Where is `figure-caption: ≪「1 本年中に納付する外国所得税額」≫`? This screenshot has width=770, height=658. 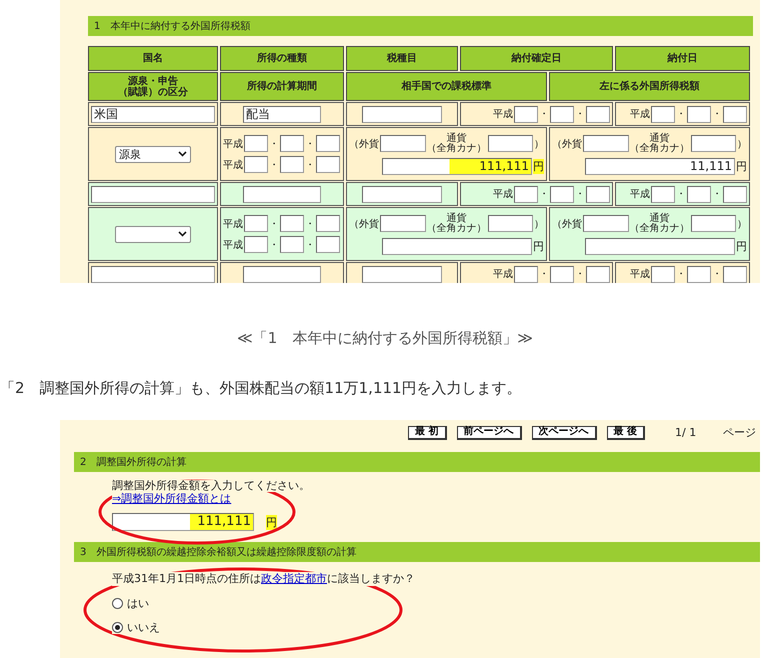
figure-caption: ≪「1 本年中に納付する外国所得税額」≫ is located at coordinates (385, 338).